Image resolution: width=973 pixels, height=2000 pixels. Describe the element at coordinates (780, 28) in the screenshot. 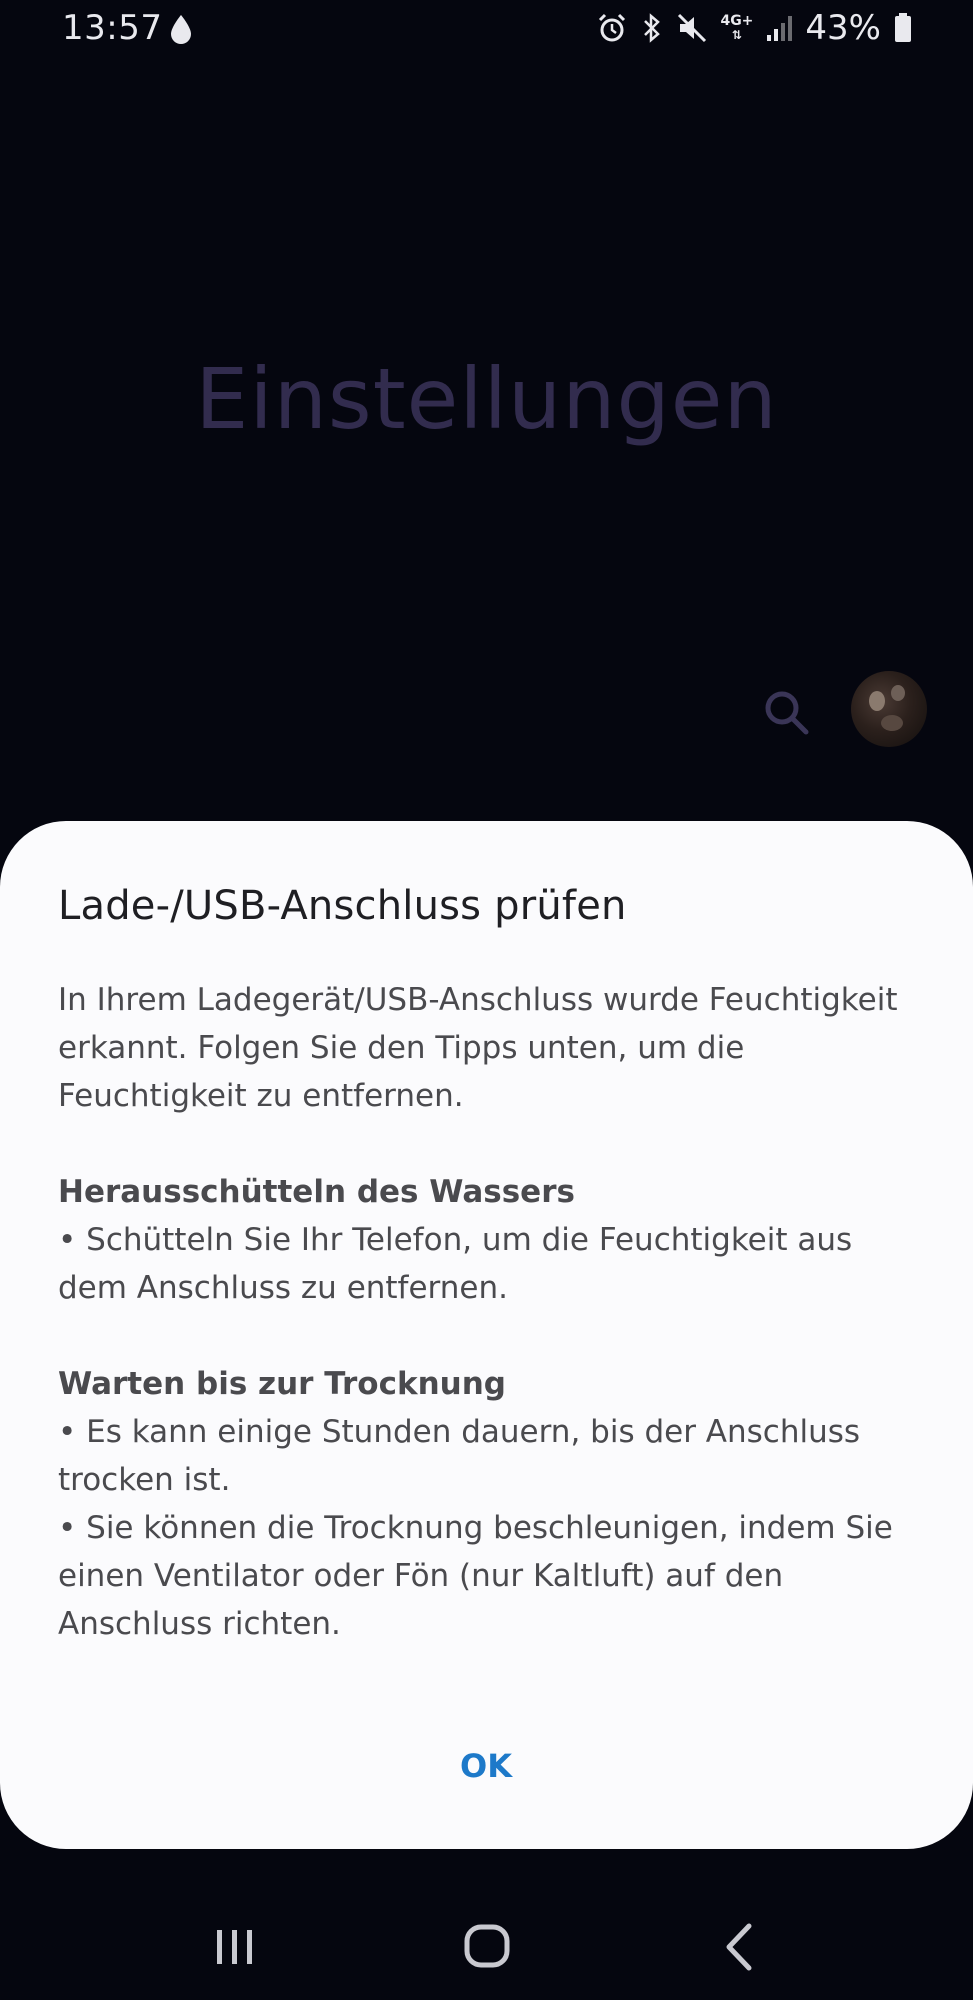

I see `signal-icon` at that location.